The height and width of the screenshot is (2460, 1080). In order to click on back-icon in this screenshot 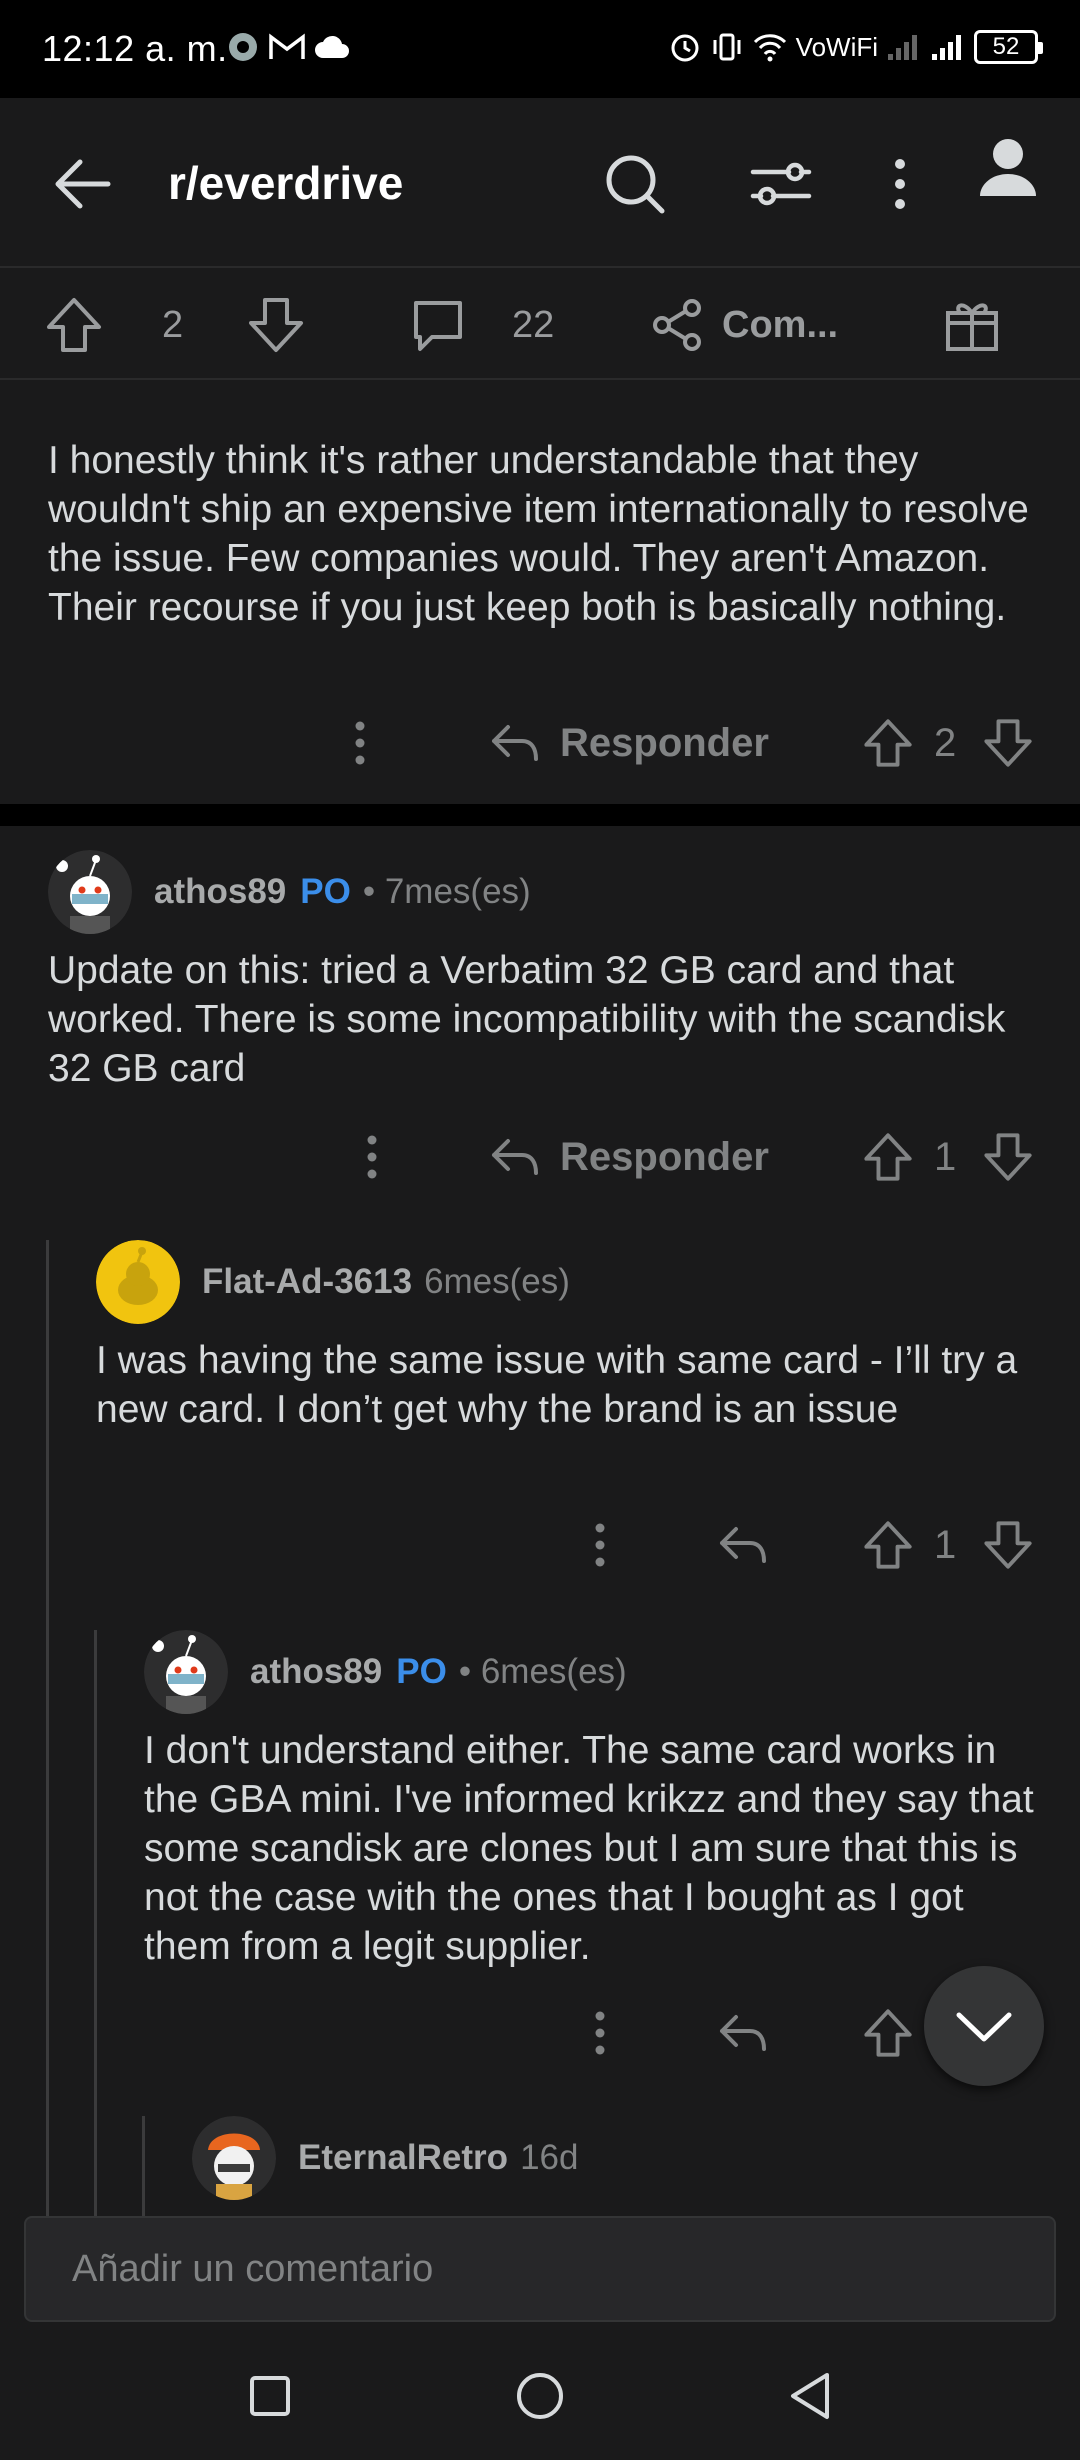, I will do `click(810, 2396)`.